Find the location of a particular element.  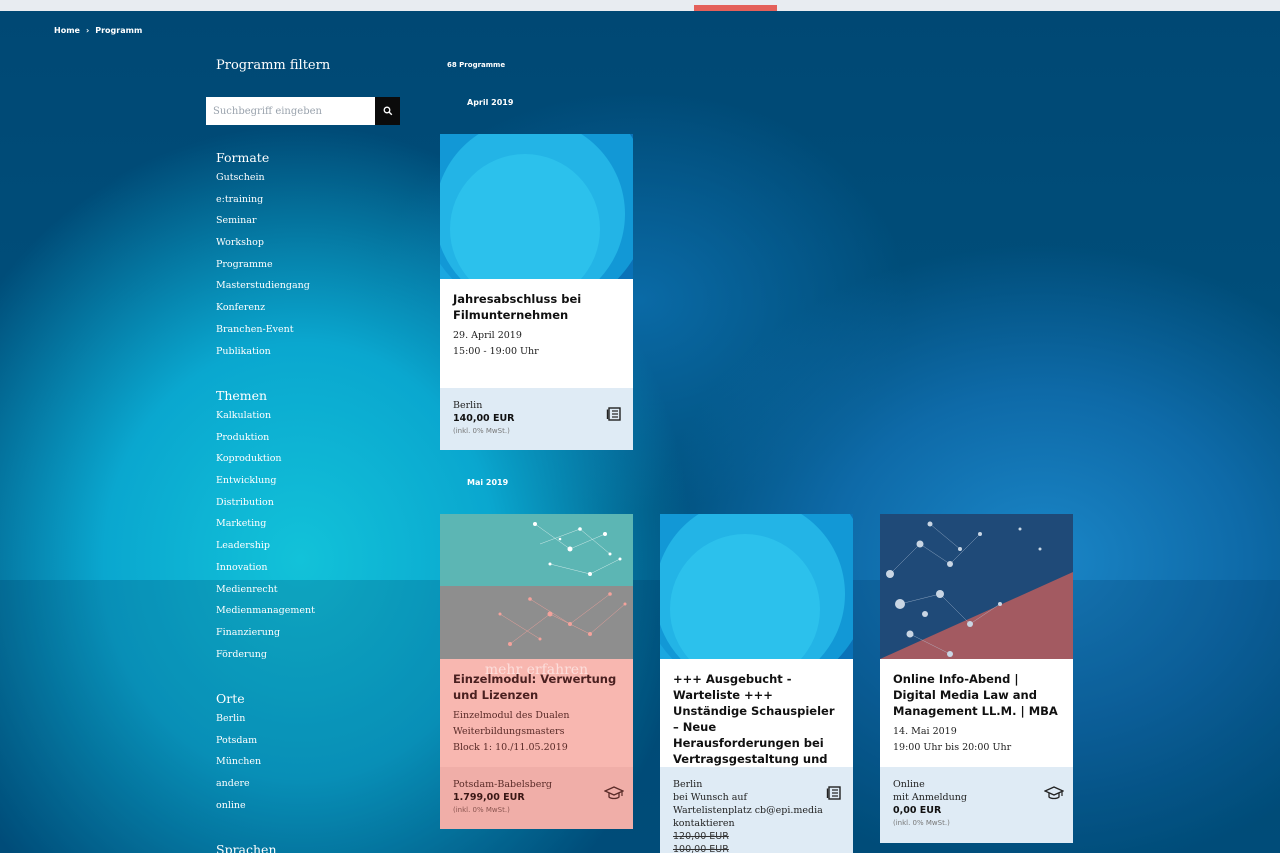

filter-group-title: Formate is located at coordinates (243, 157).